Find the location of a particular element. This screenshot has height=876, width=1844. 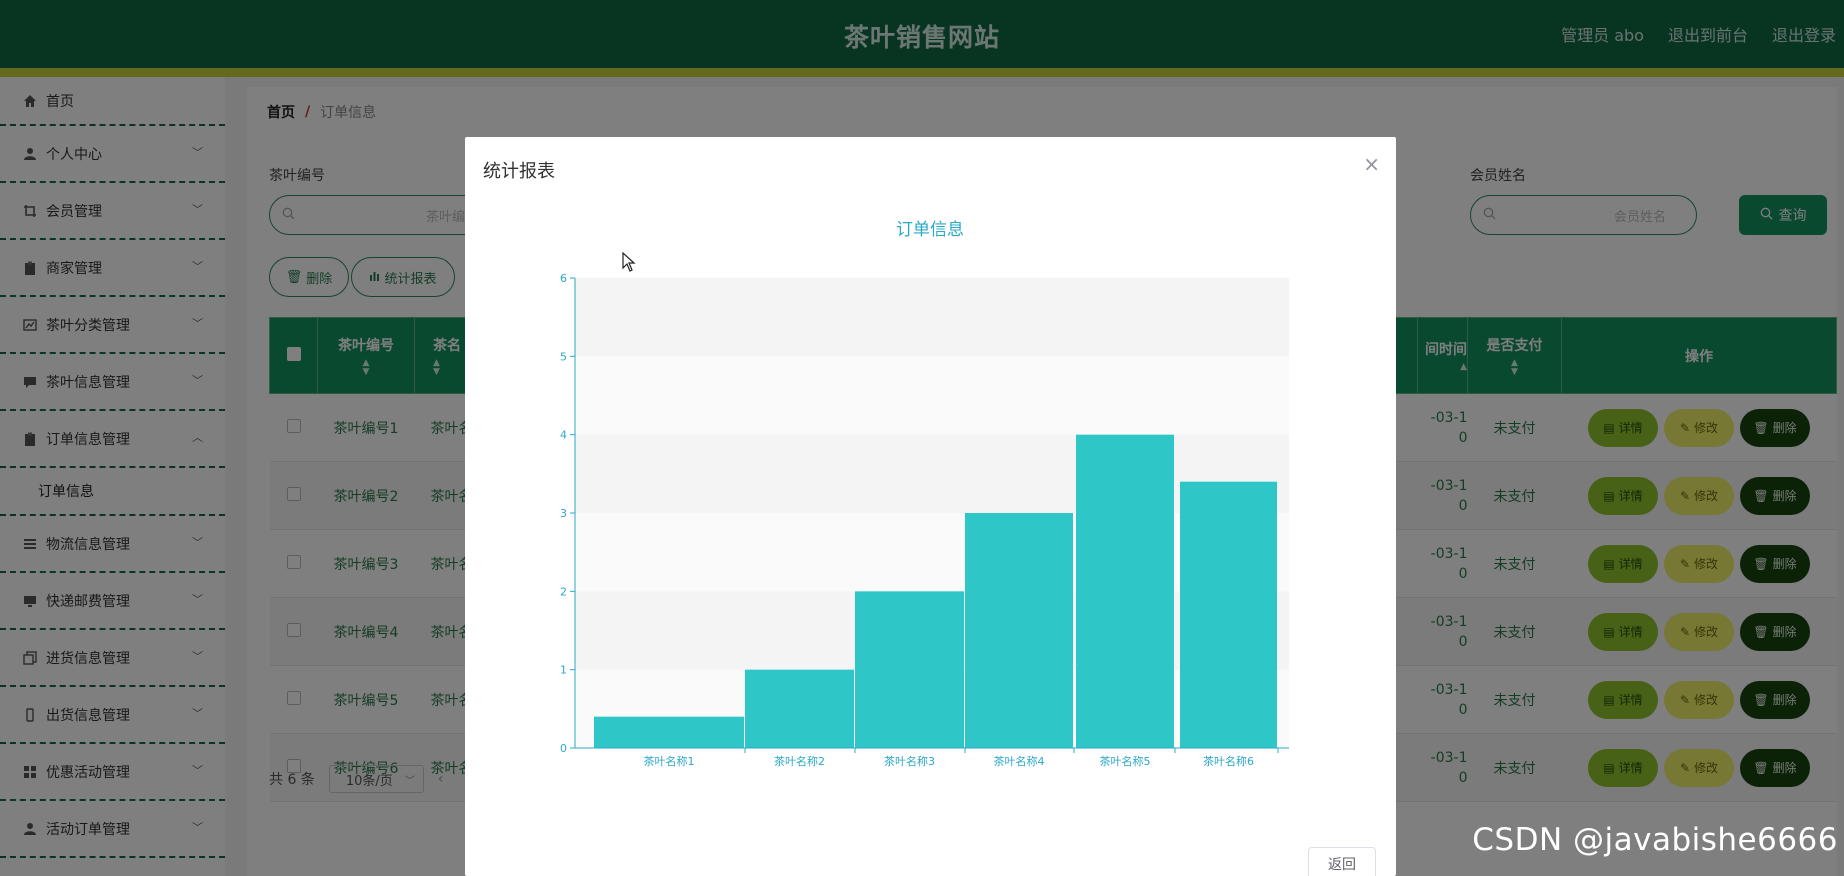

y-tick-label: 3 is located at coordinates (563, 513).